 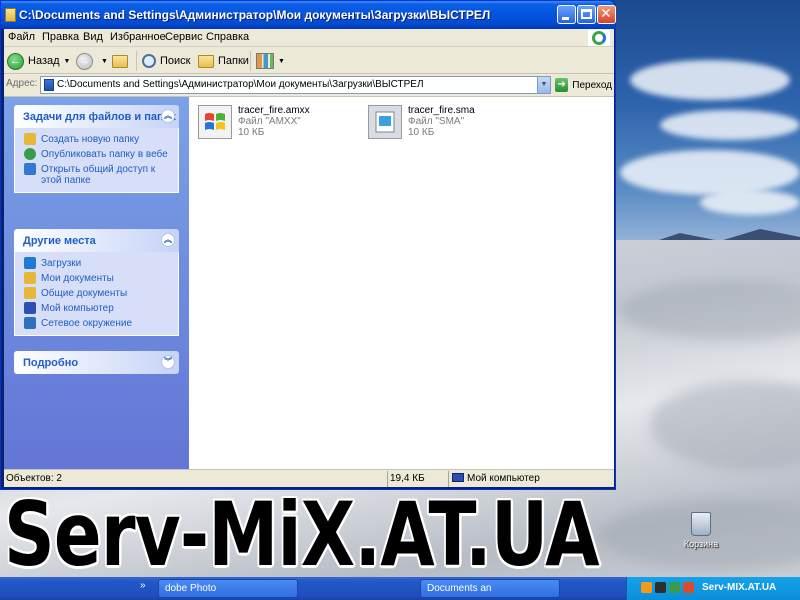 What do you see at coordinates (674, 587) in the screenshot?
I see `network-tray-icon` at bounding box center [674, 587].